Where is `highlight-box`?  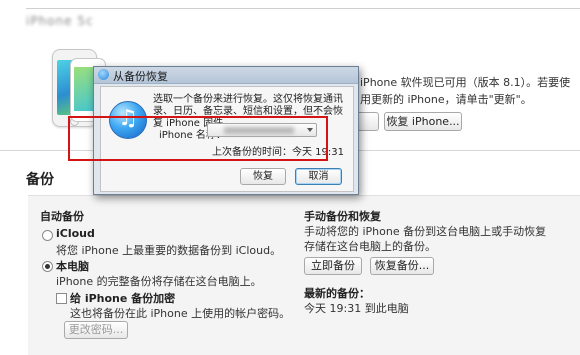 highlight-box is located at coordinates (198, 138).